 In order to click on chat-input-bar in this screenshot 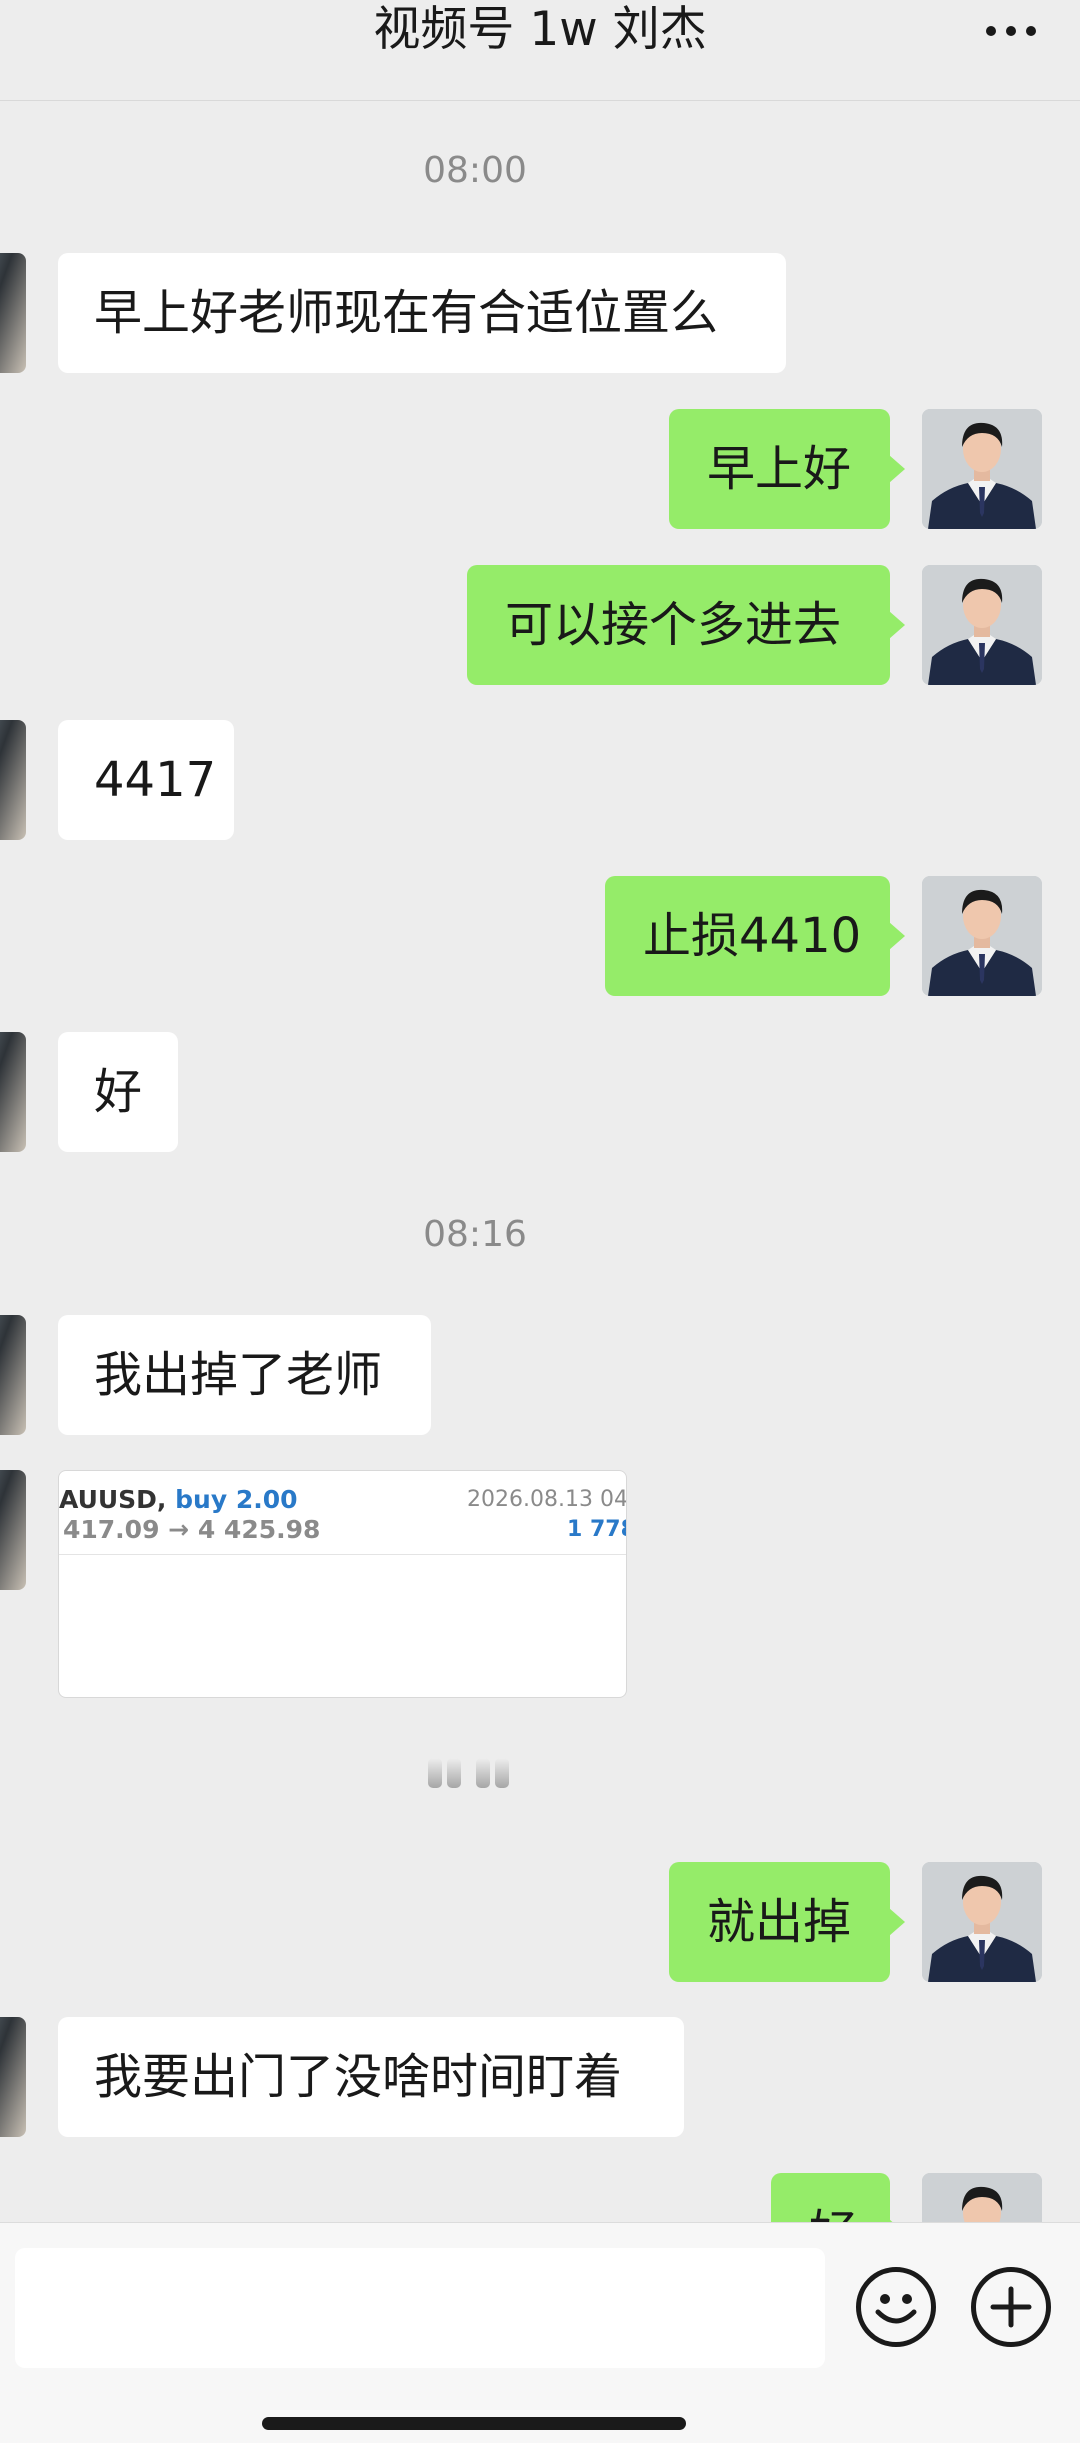, I will do `click(540, 2332)`.